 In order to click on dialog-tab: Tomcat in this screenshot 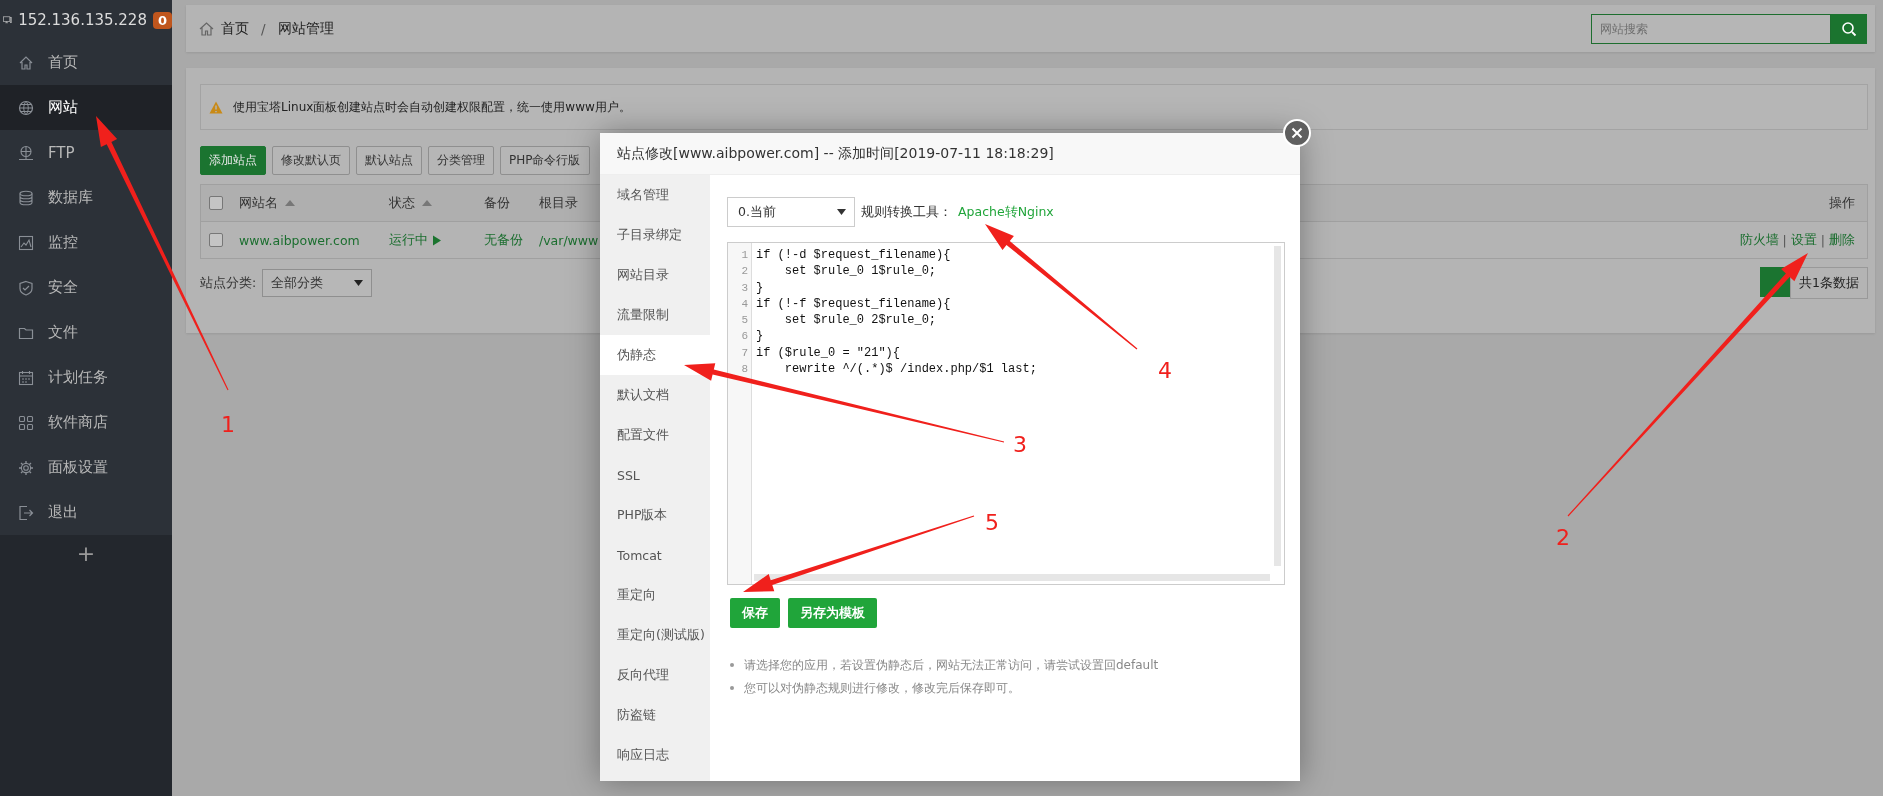, I will do `click(655, 555)`.